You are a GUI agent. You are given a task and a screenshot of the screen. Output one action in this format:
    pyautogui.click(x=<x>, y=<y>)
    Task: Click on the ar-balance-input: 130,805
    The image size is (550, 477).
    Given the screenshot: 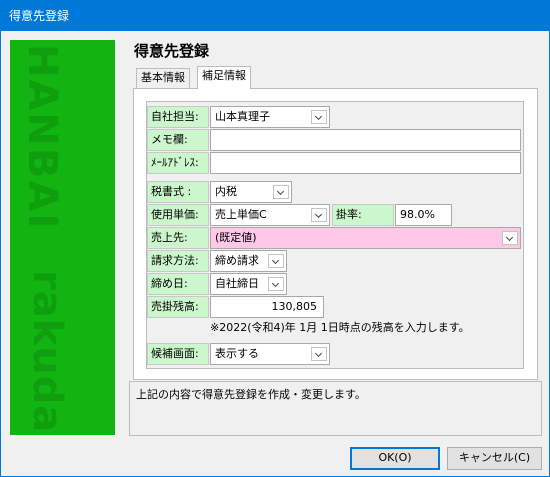 What is the action you would take?
    pyautogui.click(x=267, y=307)
    